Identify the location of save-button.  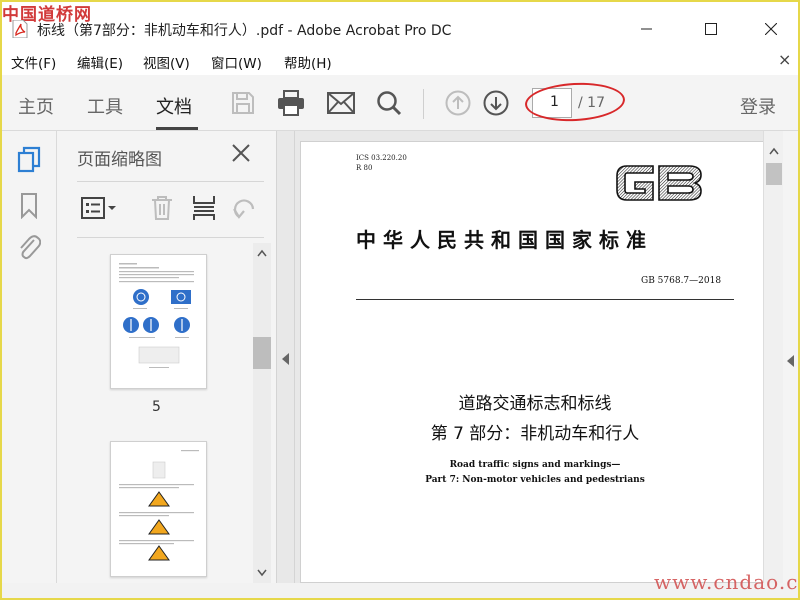
(243, 103).